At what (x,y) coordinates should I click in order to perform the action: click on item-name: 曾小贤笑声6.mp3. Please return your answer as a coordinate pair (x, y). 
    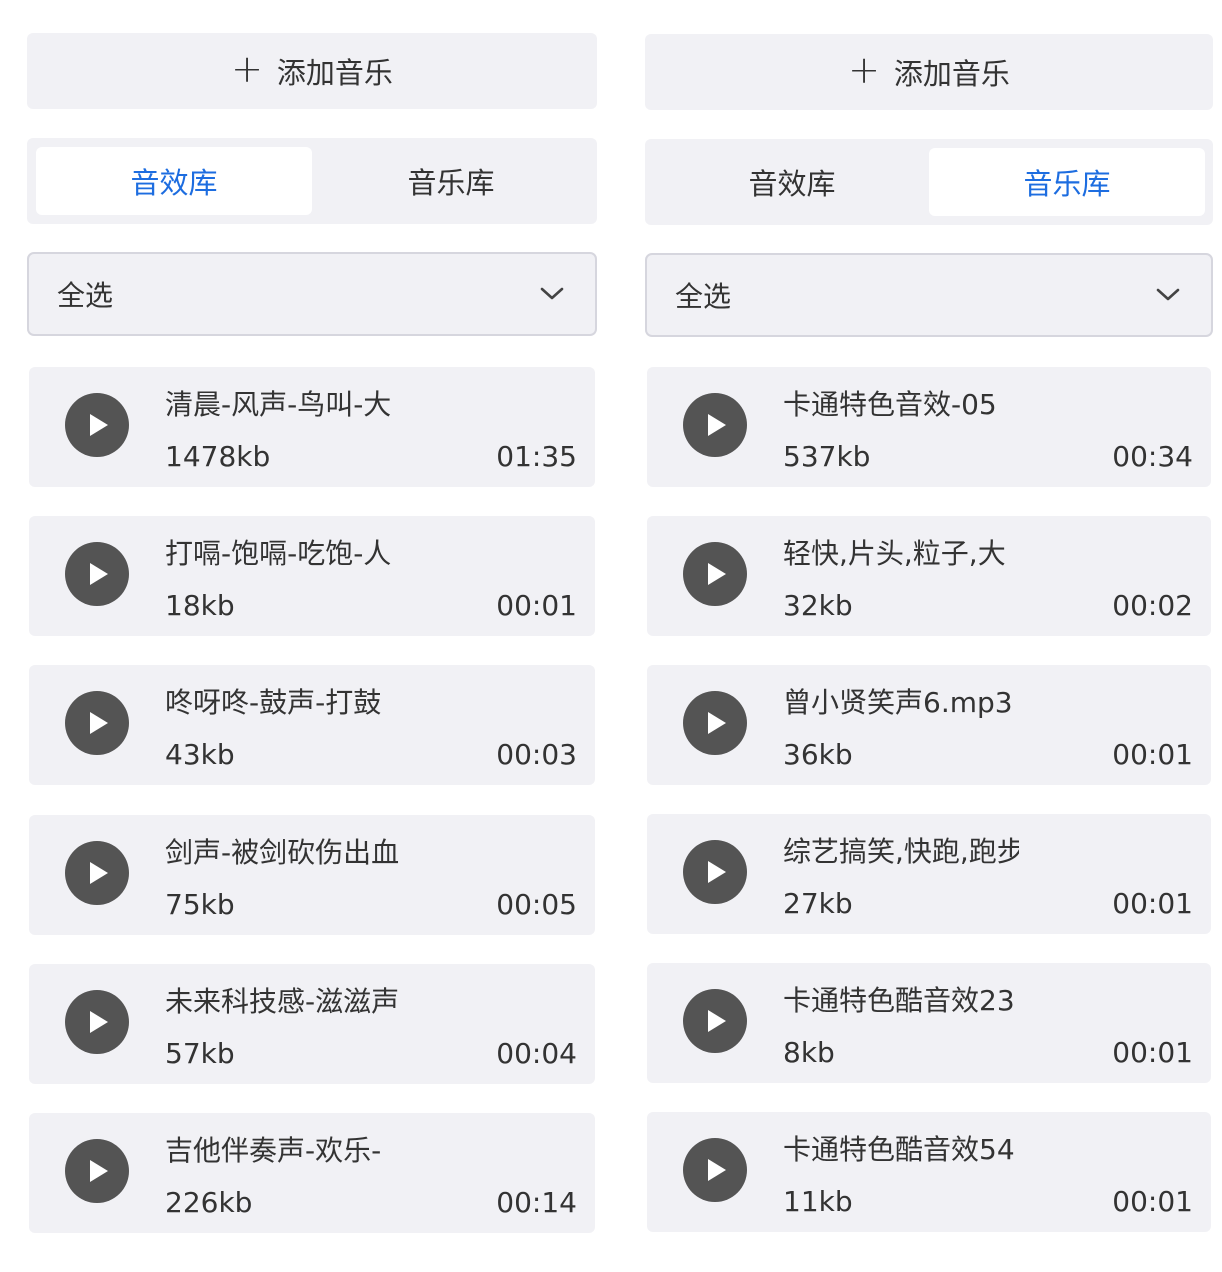
    Looking at the image, I should click on (898, 702).